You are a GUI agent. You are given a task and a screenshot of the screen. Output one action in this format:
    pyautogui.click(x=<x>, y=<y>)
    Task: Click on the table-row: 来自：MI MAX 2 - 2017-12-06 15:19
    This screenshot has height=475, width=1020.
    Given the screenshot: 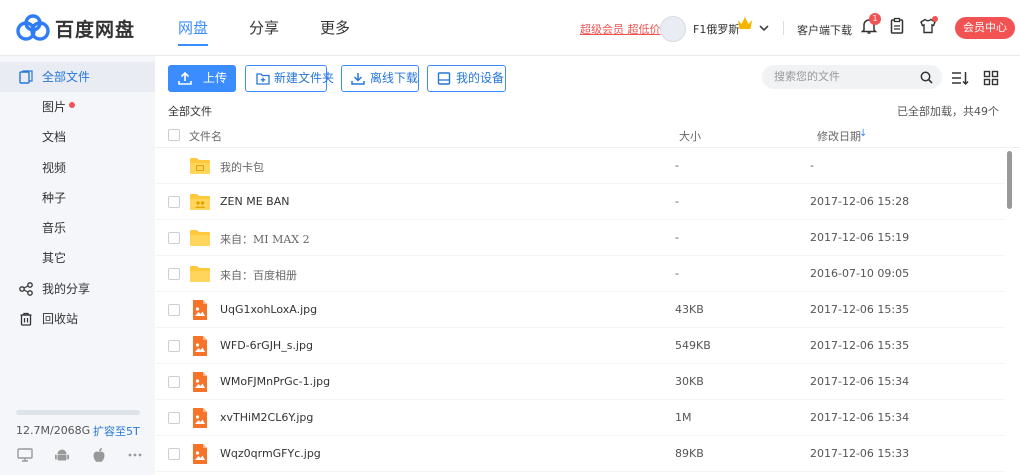 What is the action you would take?
    pyautogui.click(x=580, y=238)
    